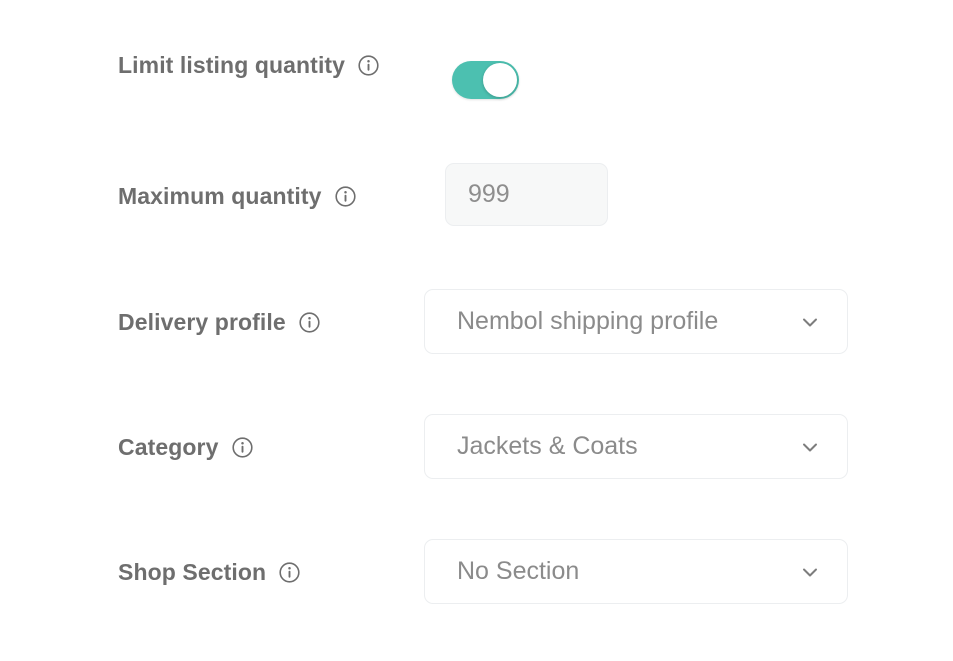 This screenshot has width=953, height=661. Describe the element at coordinates (636, 571) in the screenshot. I see `shop-section-select: No Section` at that location.